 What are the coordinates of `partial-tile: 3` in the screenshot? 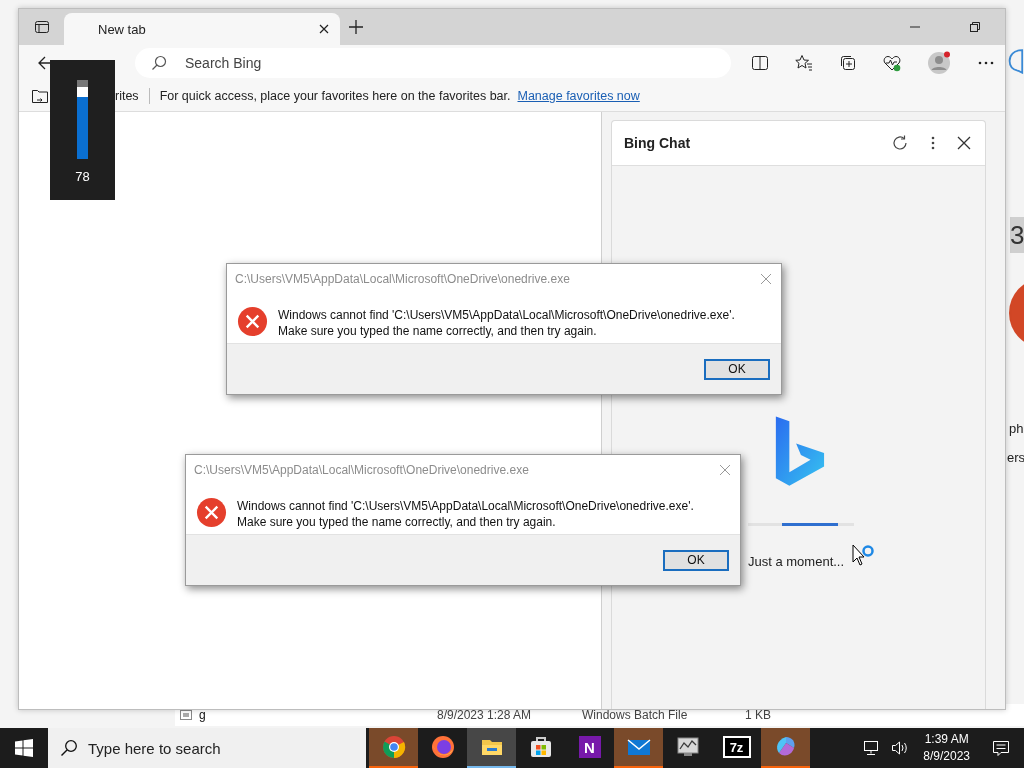 It's located at (1017, 235).